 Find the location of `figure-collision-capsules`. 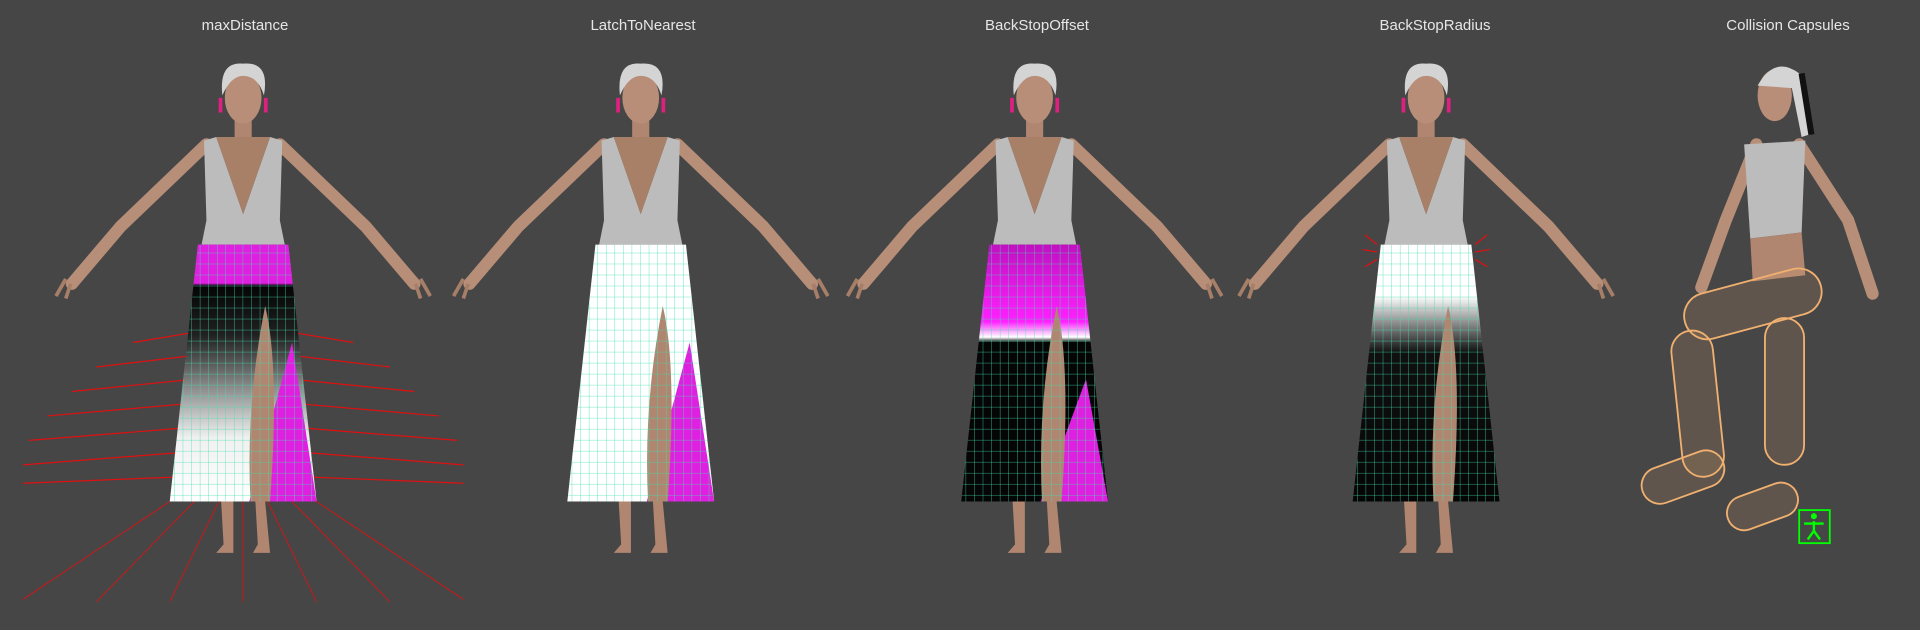

figure-collision-capsules is located at coordinates (1759, 305).